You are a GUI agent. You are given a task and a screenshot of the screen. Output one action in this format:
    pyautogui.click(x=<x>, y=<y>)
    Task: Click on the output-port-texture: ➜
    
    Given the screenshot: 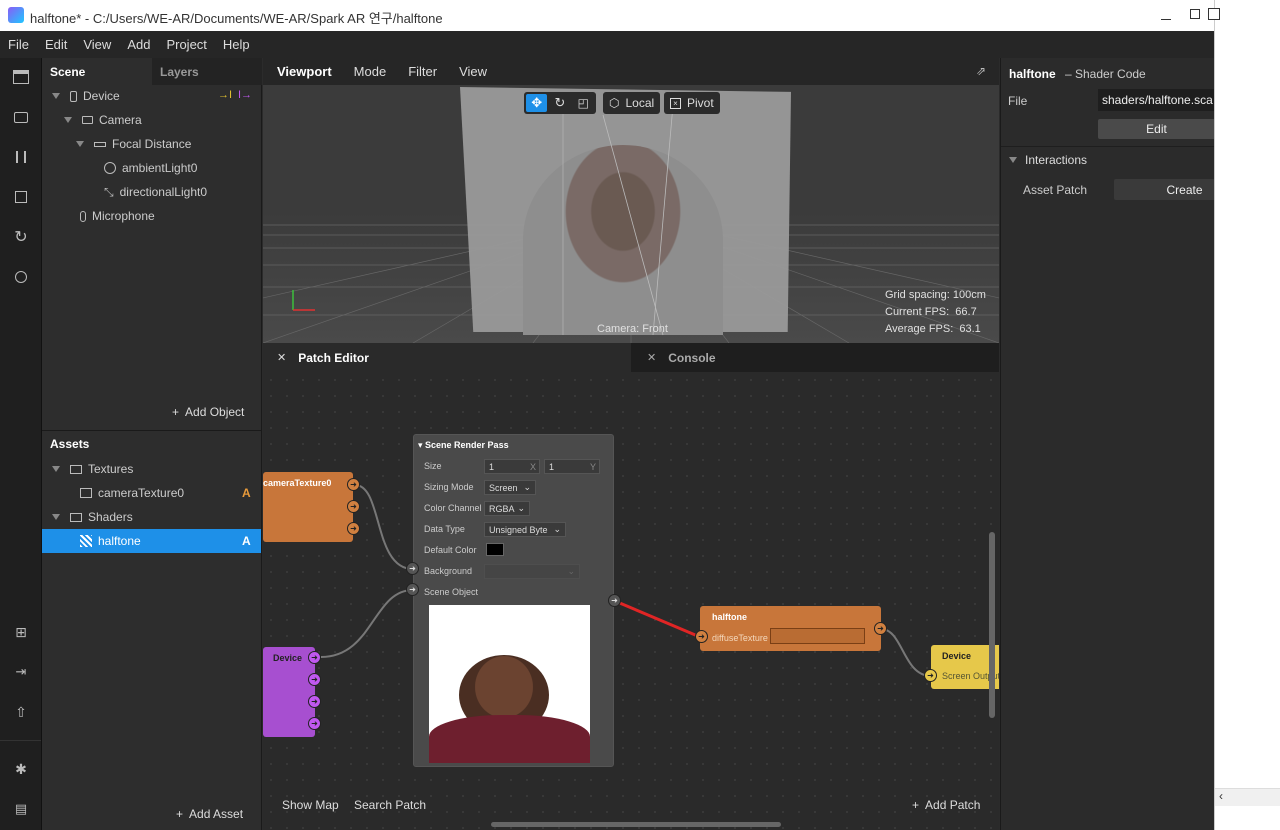 What is the action you would take?
    pyautogui.click(x=614, y=600)
    